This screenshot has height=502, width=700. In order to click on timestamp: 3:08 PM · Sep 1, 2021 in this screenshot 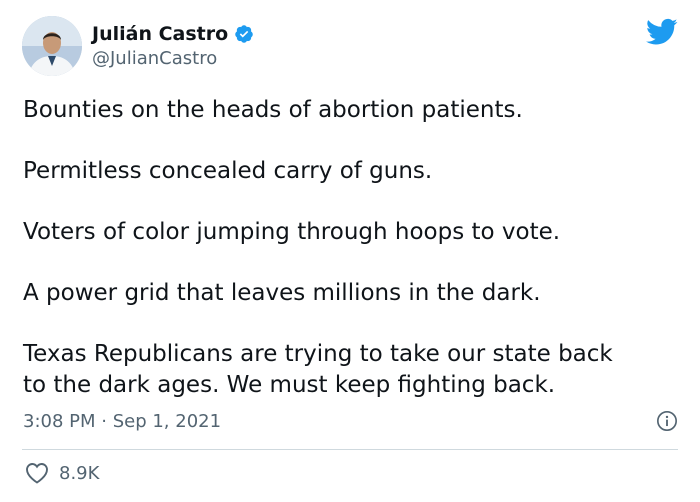, I will do `click(122, 421)`.